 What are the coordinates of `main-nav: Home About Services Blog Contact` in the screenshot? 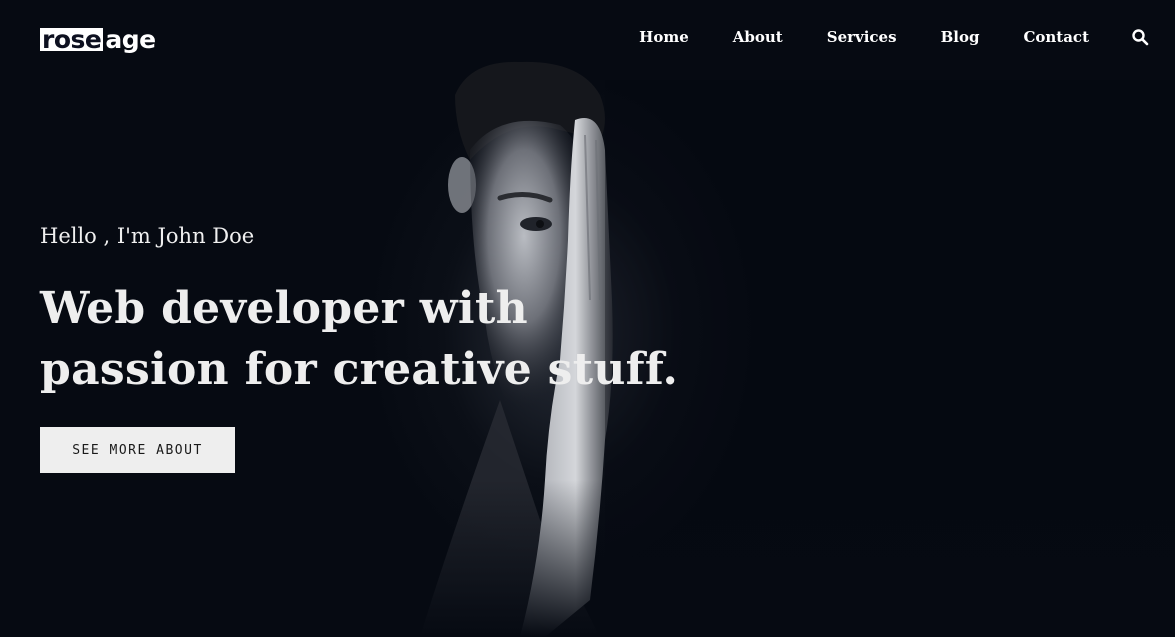 It's located at (872, 37).